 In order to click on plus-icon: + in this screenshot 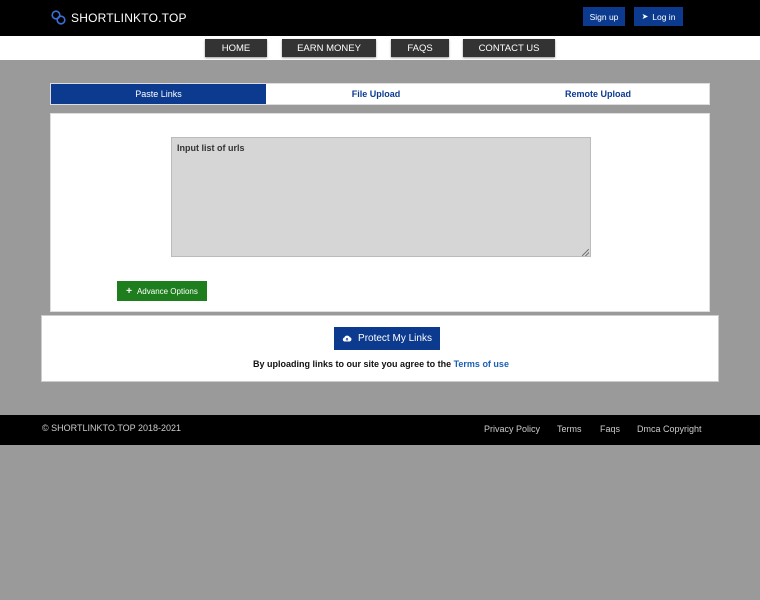, I will do `click(129, 291)`.